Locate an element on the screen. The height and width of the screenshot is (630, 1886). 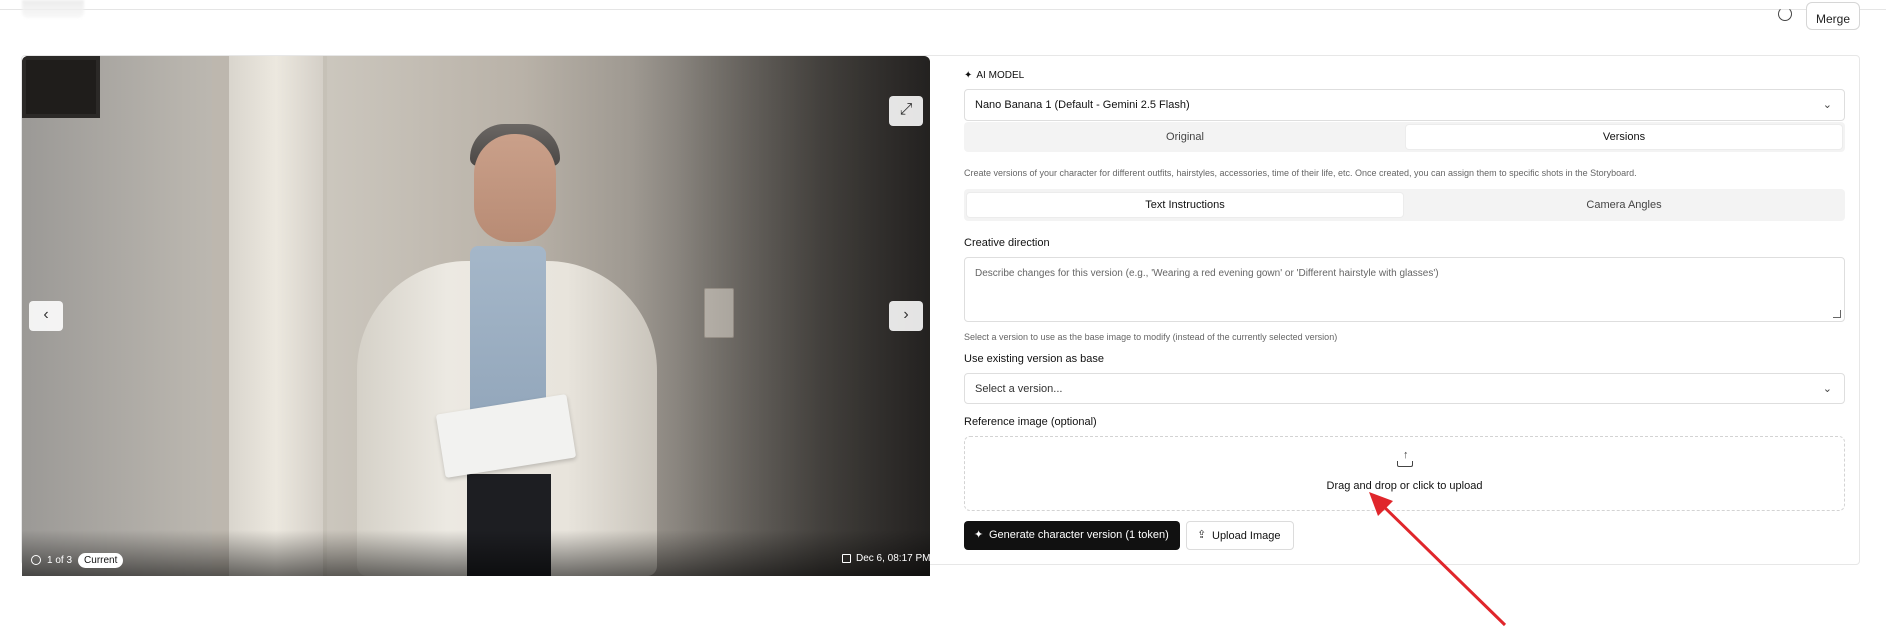
calendar-icon is located at coordinates (846, 558).